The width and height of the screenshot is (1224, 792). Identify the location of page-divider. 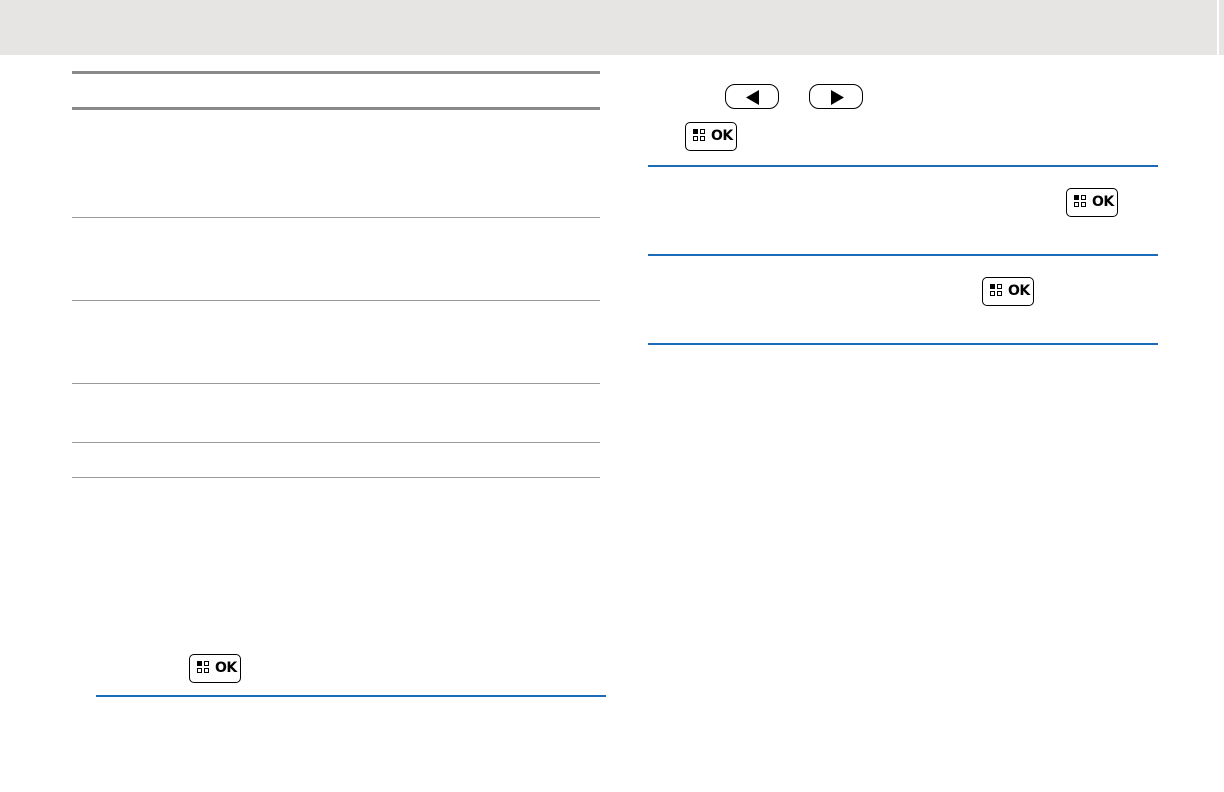
(1218, 27).